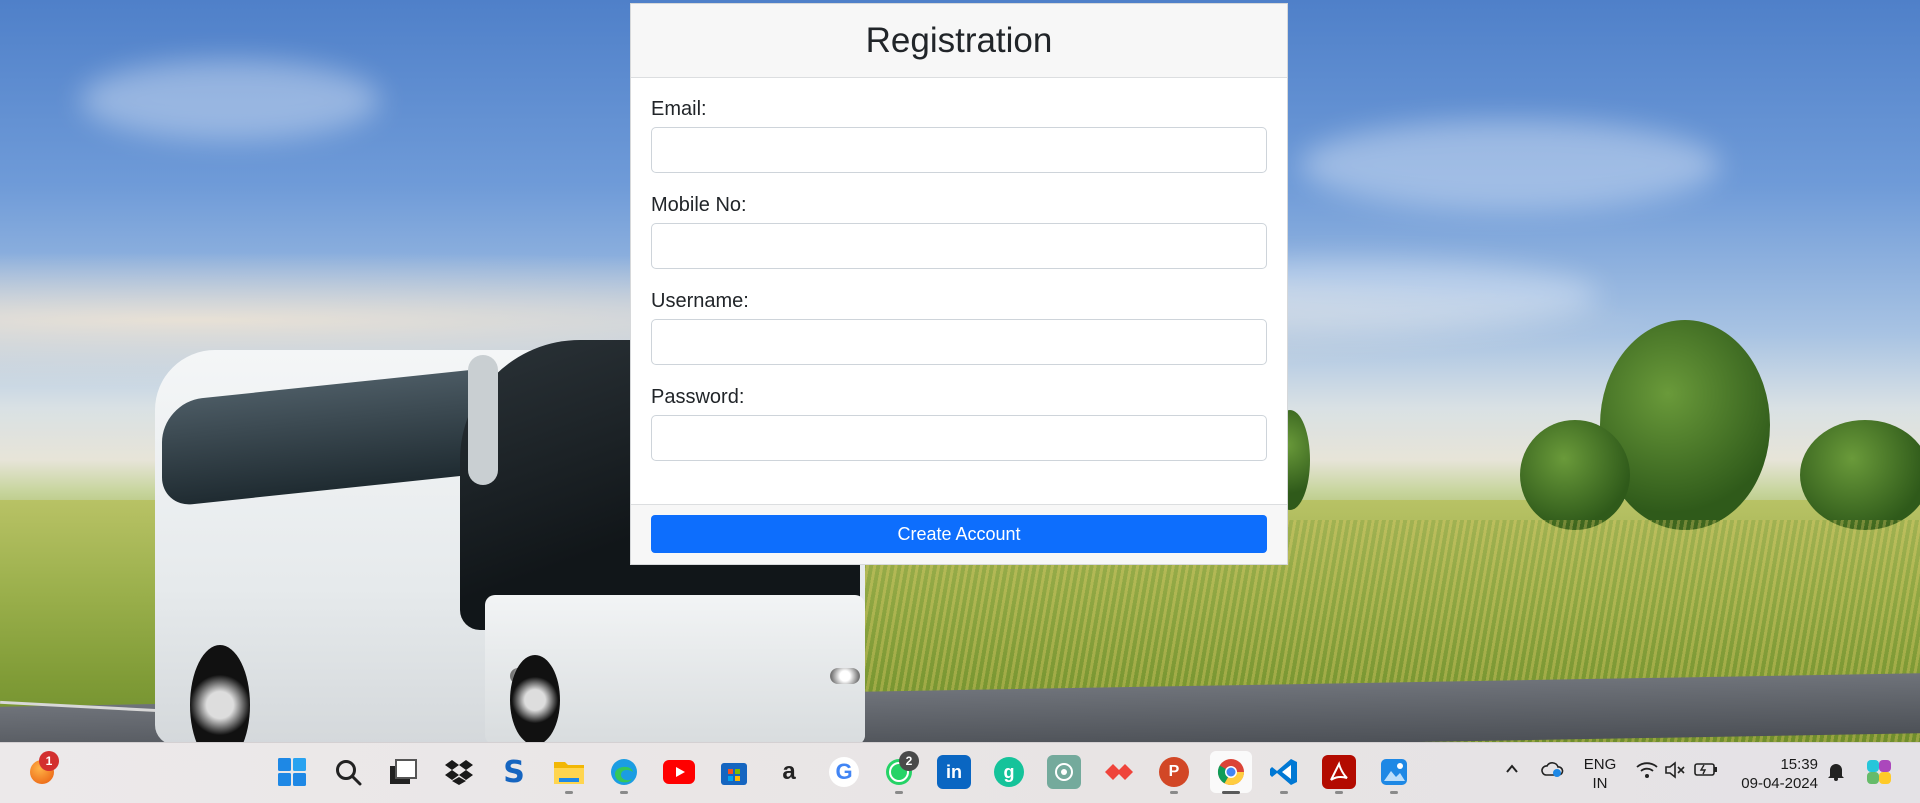 This screenshot has width=1920, height=803. I want to click on chrome-icon, so click(1231, 772).